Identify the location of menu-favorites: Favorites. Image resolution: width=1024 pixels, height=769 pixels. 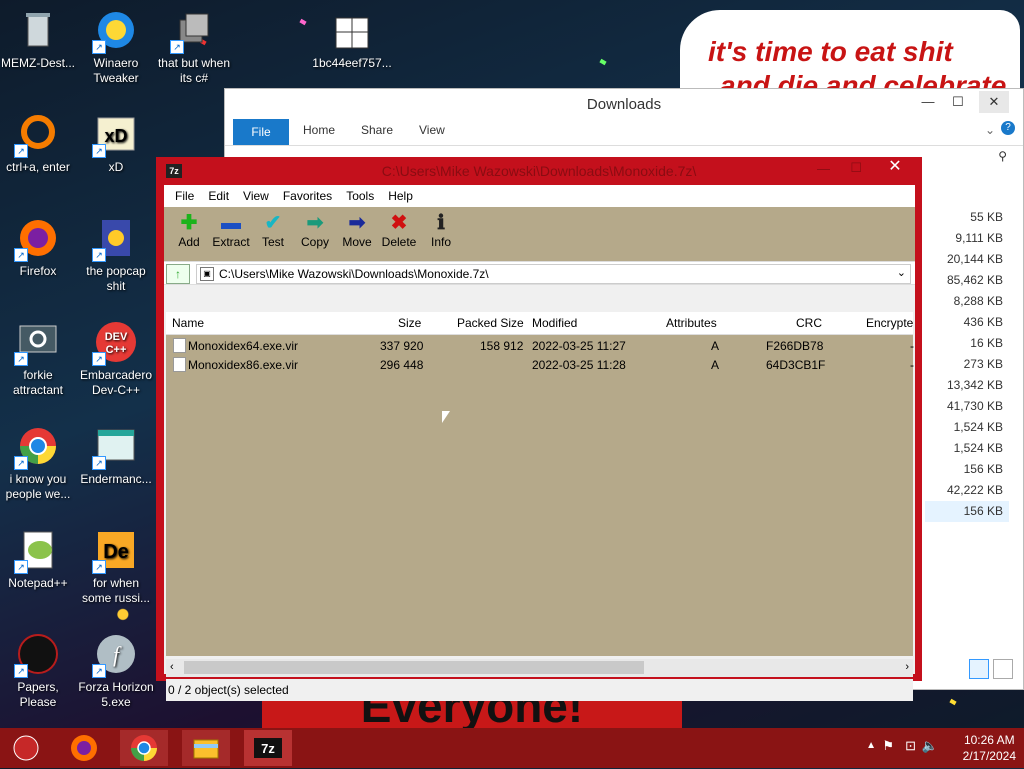
(307, 196).